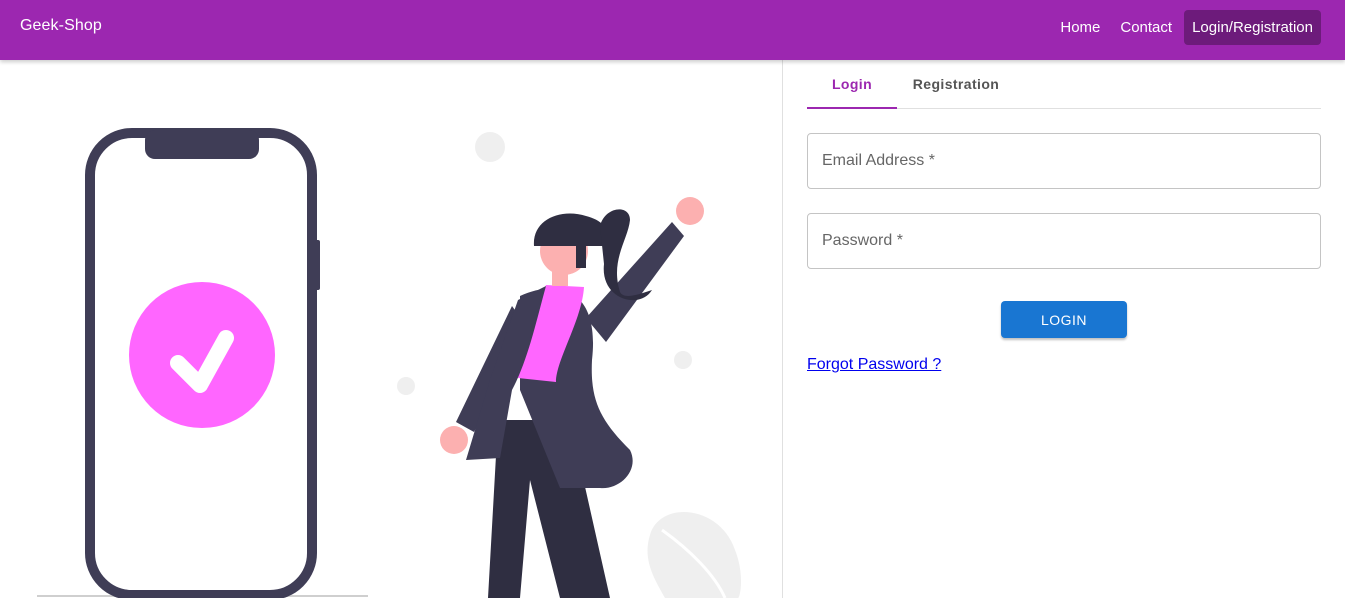 The image size is (1345, 598). I want to click on email-field: Email Address *, so click(1064, 161).